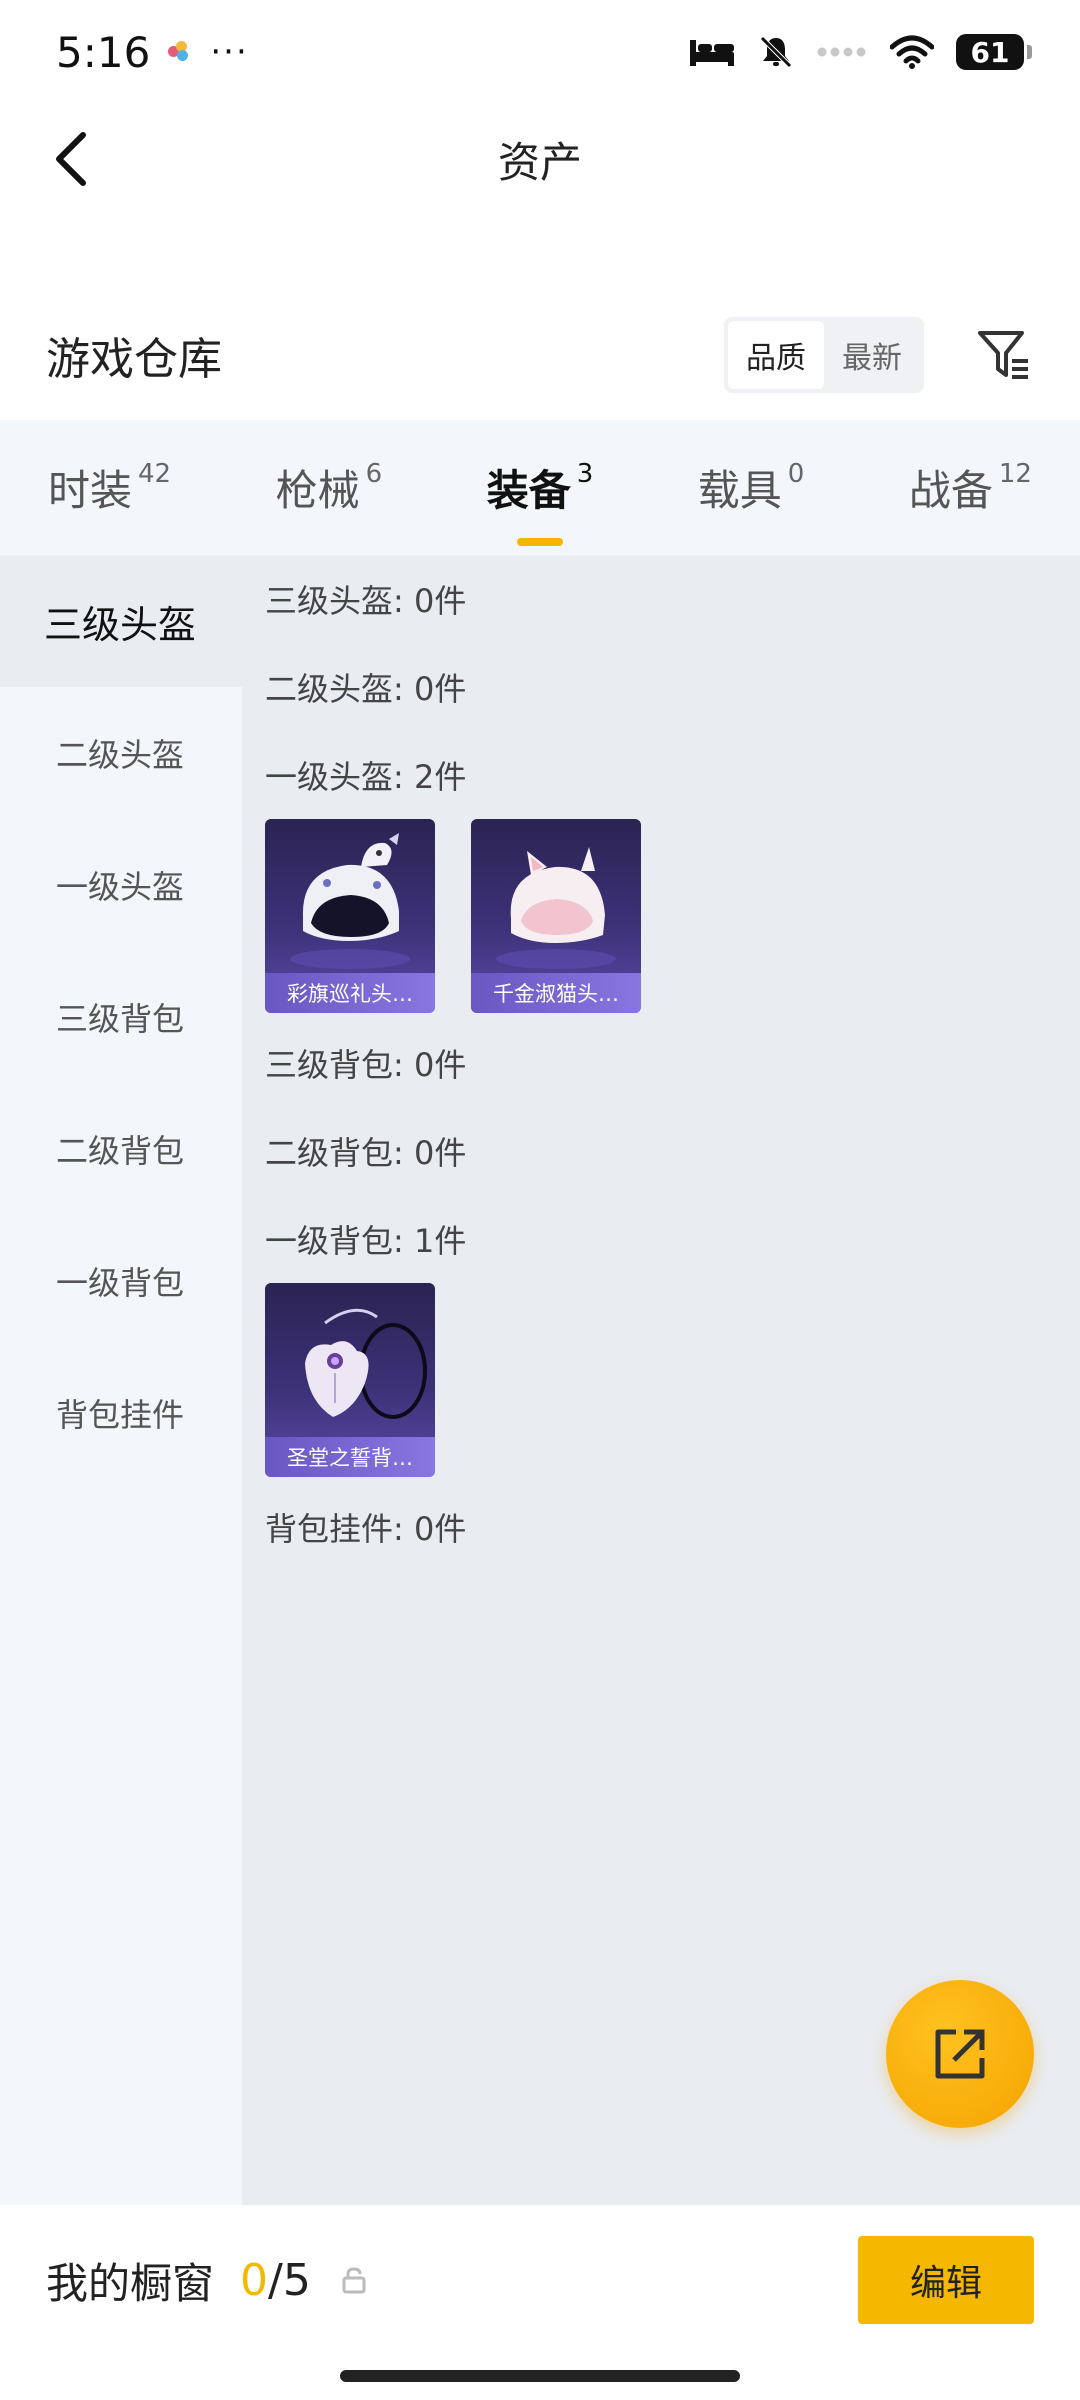 Image resolution: width=1080 pixels, height=2400 pixels. What do you see at coordinates (229, 52) in the screenshot?
I see `more-notifications-icon: ···` at bounding box center [229, 52].